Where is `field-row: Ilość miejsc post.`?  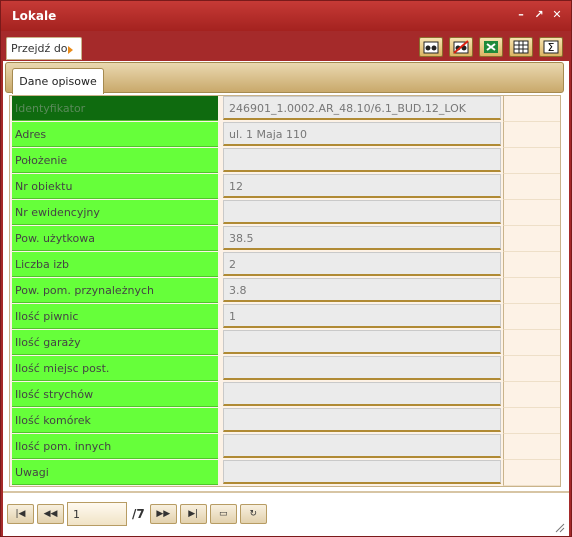 field-row: Ilość miejsc post. is located at coordinates (286, 369).